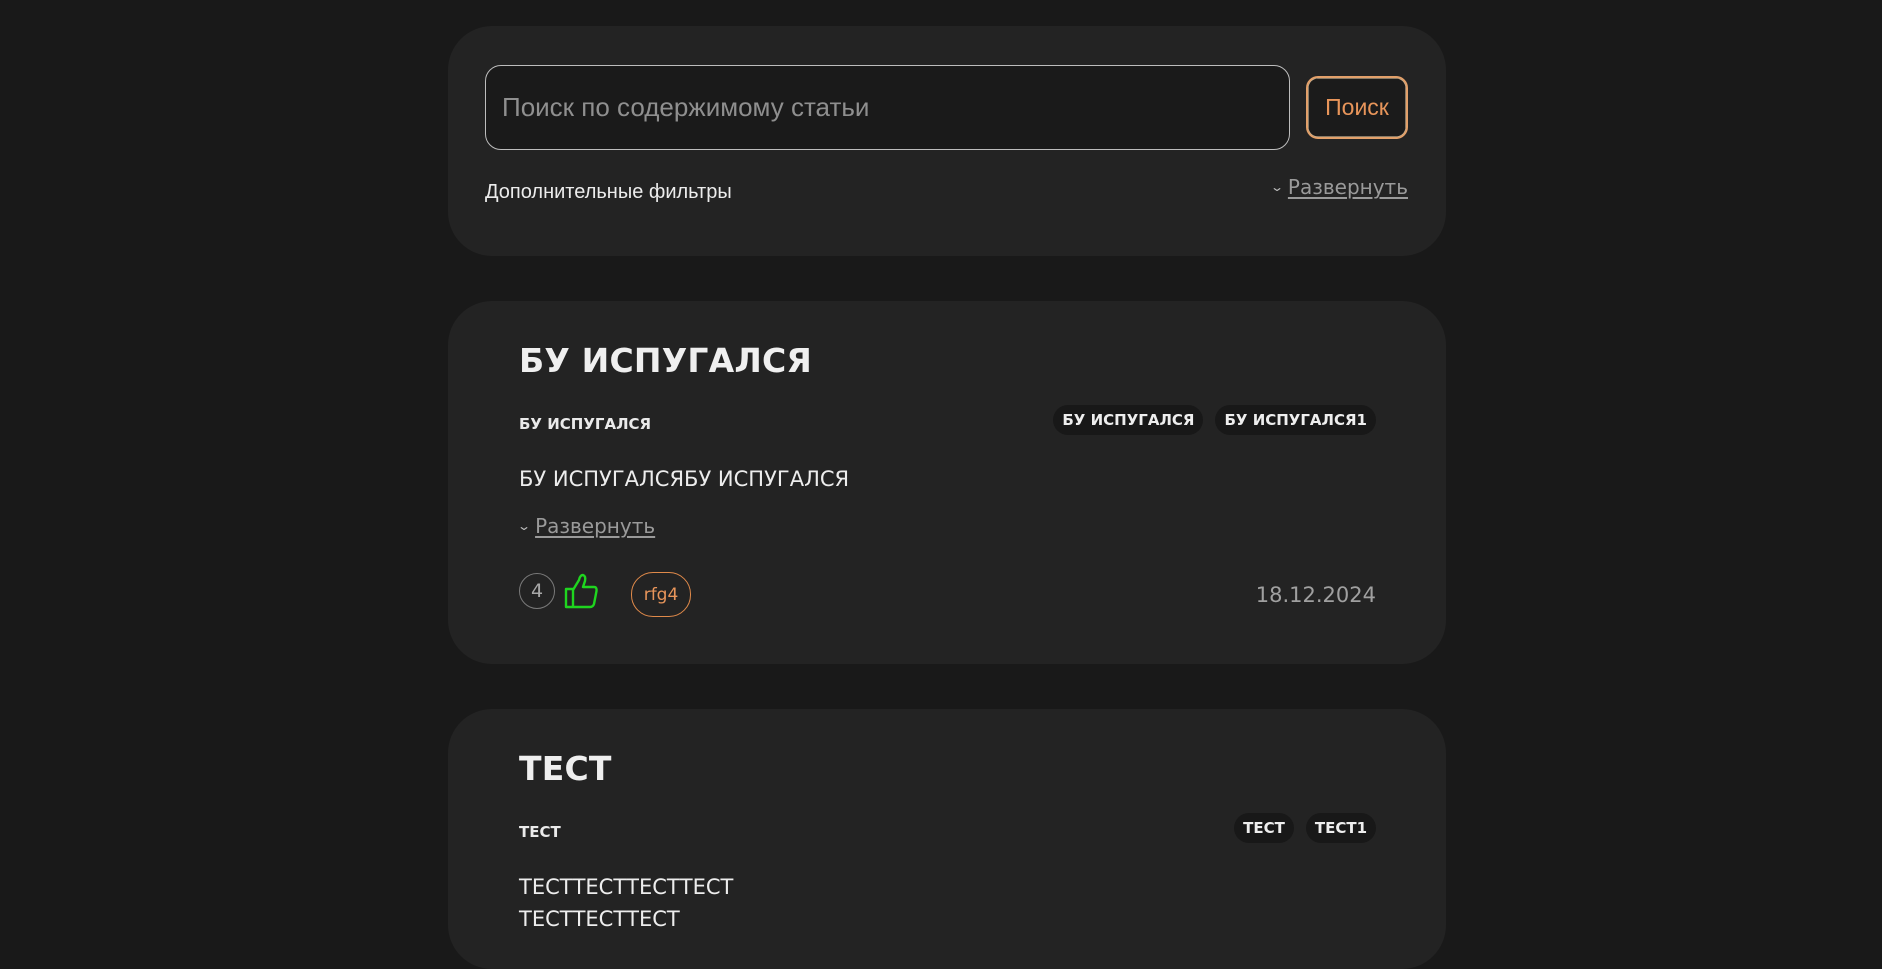 The width and height of the screenshot is (1882, 969). Describe the element at coordinates (1214, 420) in the screenshot. I see `article-tags: БУ ИСПУГАЛСЯ БУ ИСПУГАЛСЯ1` at that location.